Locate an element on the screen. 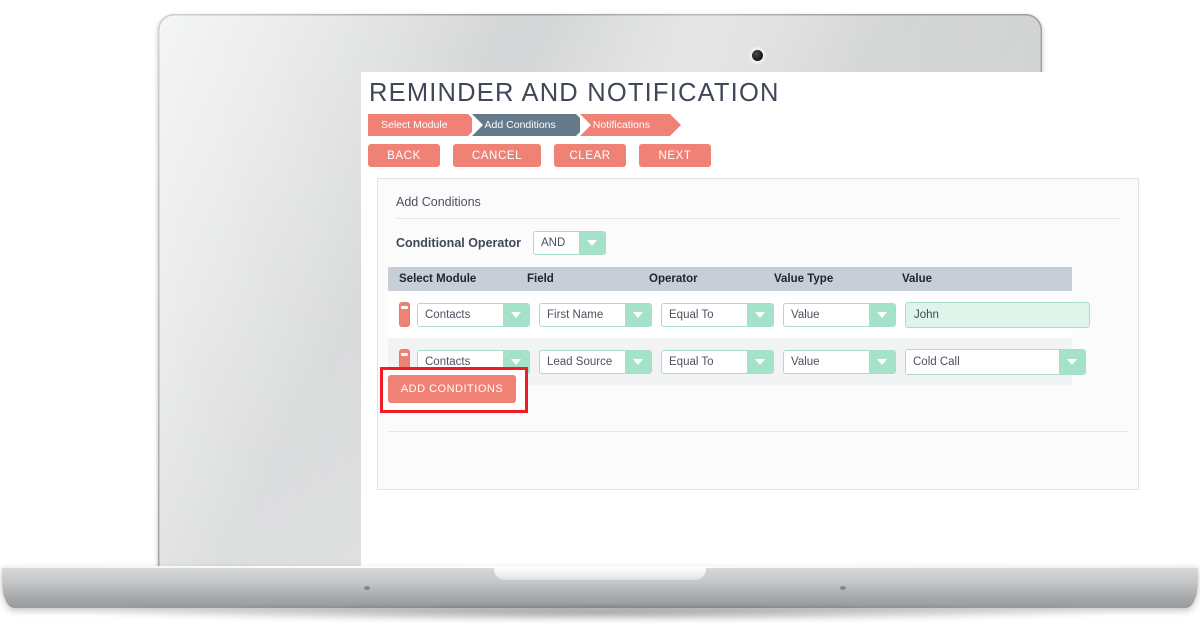 The height and width of the screenshot is (630, 1200). conditional-operator-label: Conditional Operator is located at coordinates (458, 243).